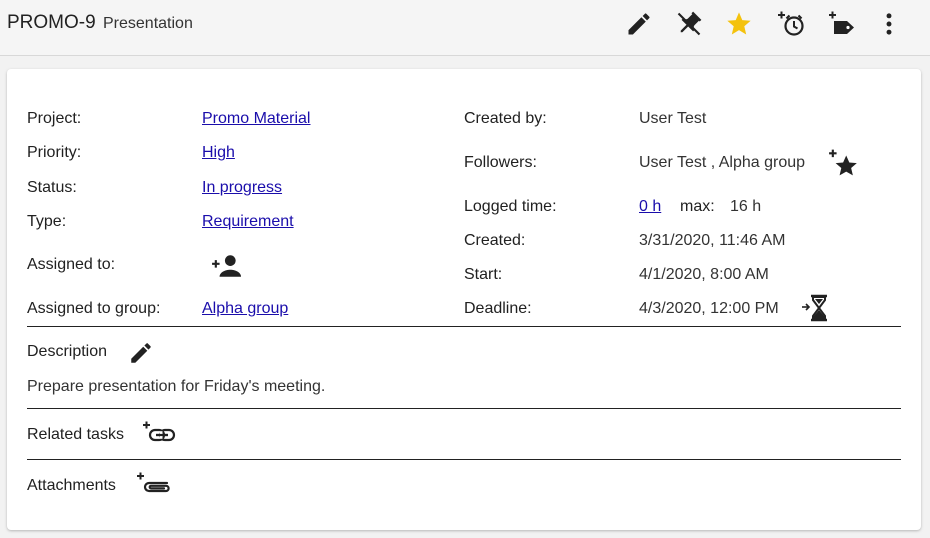 The height and width of the screenshot is (538, 930). I want to click on add-alarm-icon, so click(791, 23).